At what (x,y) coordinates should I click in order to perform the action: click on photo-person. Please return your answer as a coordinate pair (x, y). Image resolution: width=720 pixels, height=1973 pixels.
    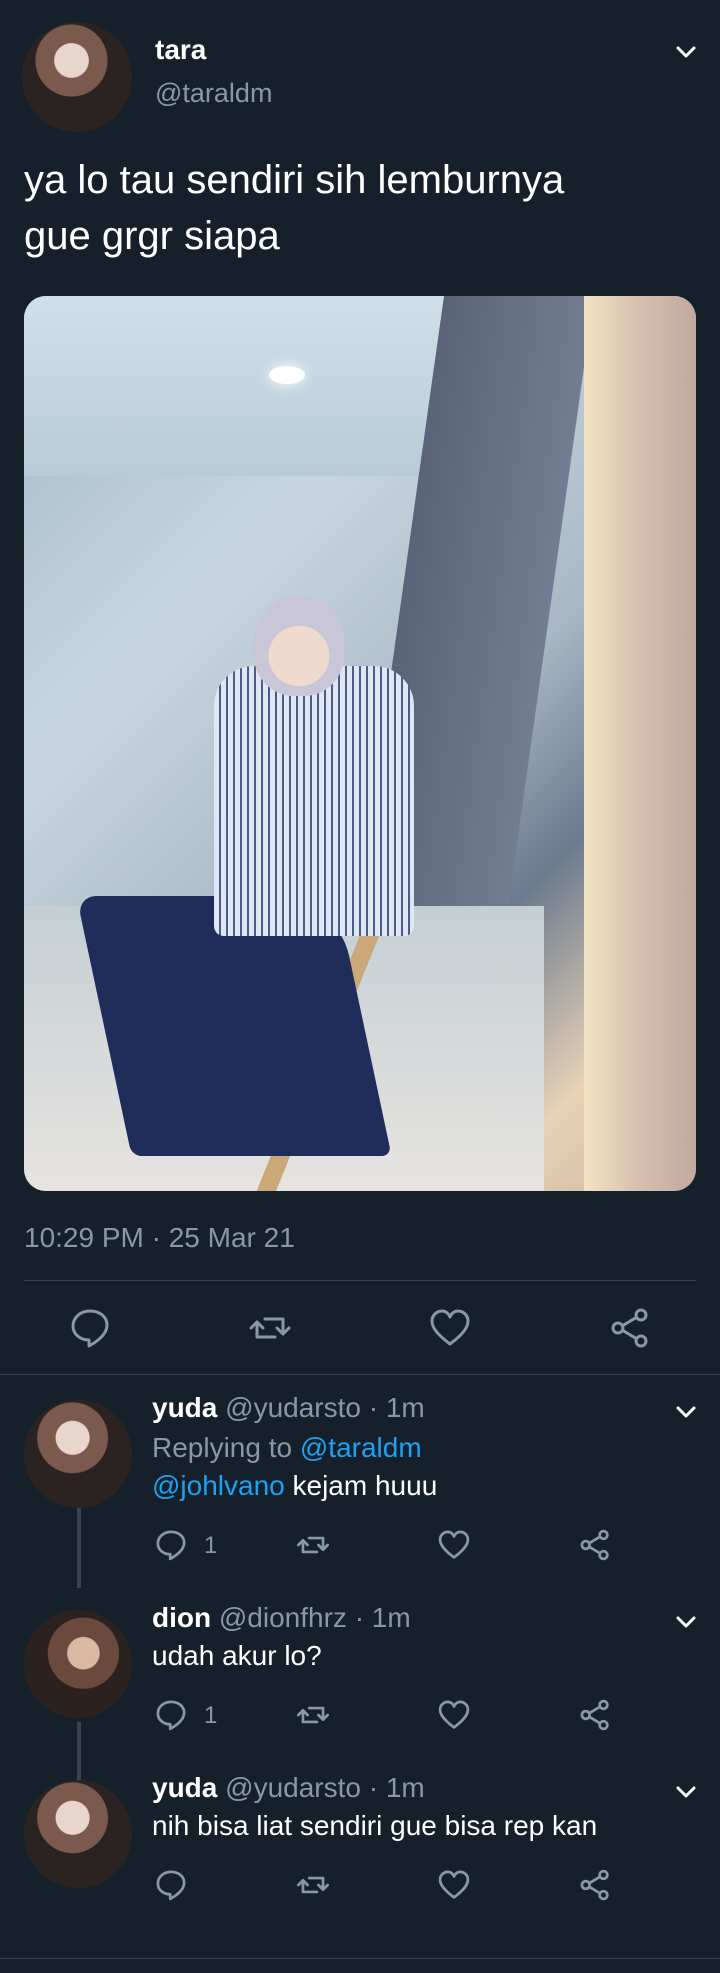
    Looking at the image, I should click on (314, 801).